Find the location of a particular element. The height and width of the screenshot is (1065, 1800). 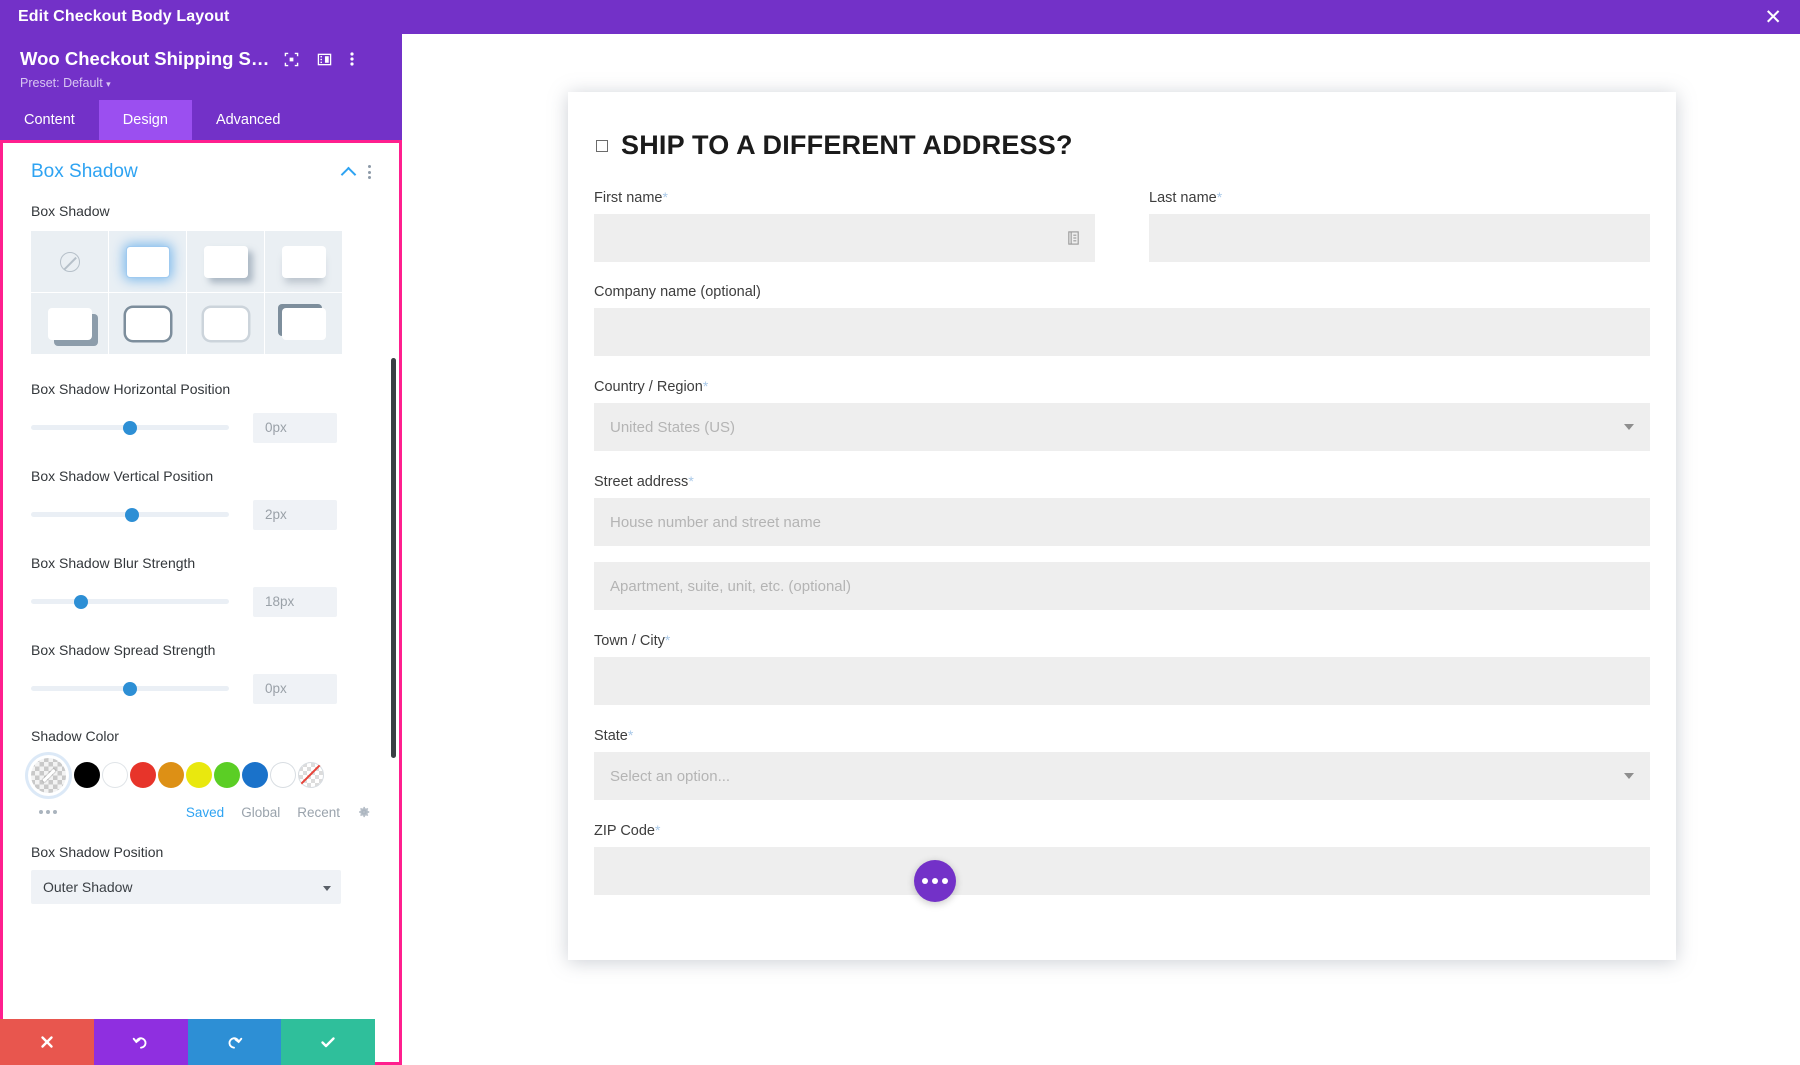

preset-outline is located at coordinates (147, 323).